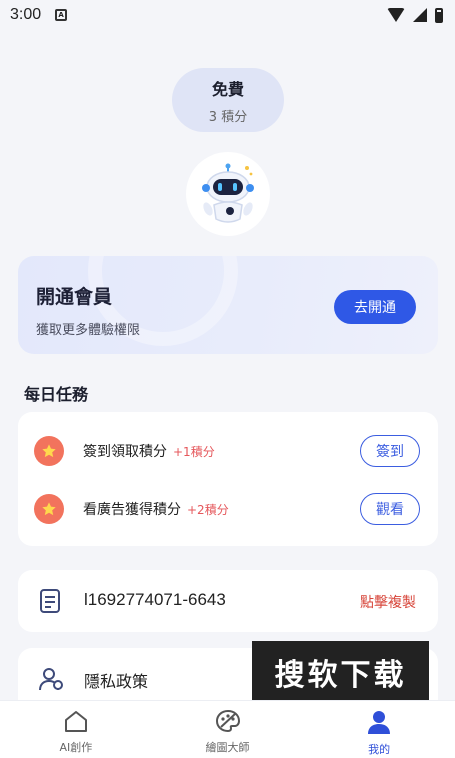  I want to click on status-bar: 3:00 A, so click(227, 15).